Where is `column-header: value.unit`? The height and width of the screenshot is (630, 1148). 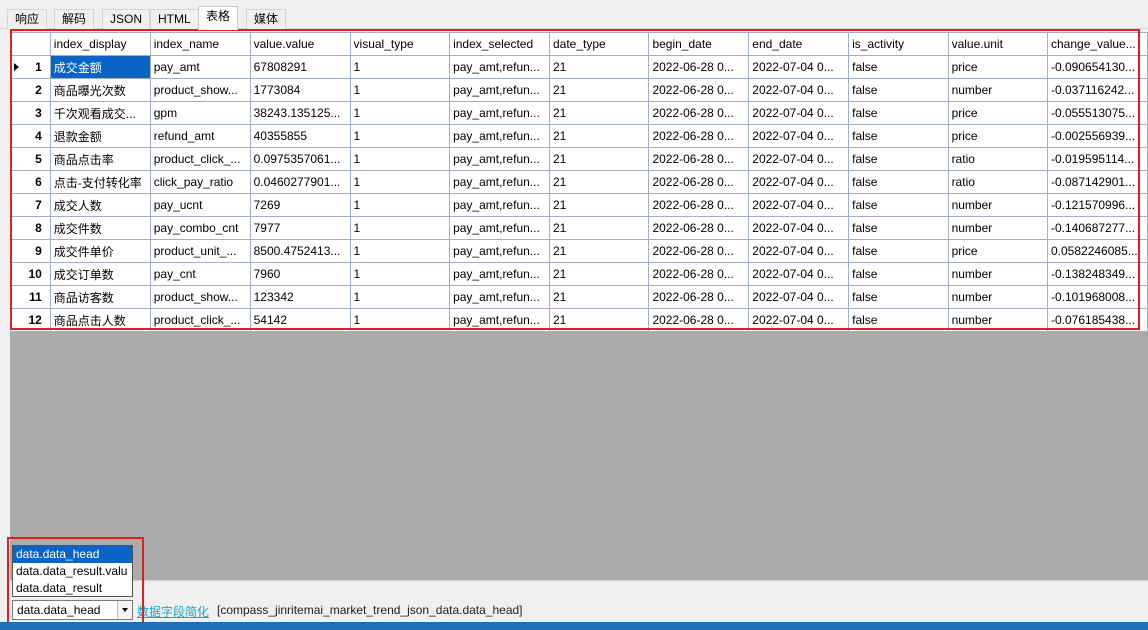
column-header: value.unit is located at coordinates (998, 44).